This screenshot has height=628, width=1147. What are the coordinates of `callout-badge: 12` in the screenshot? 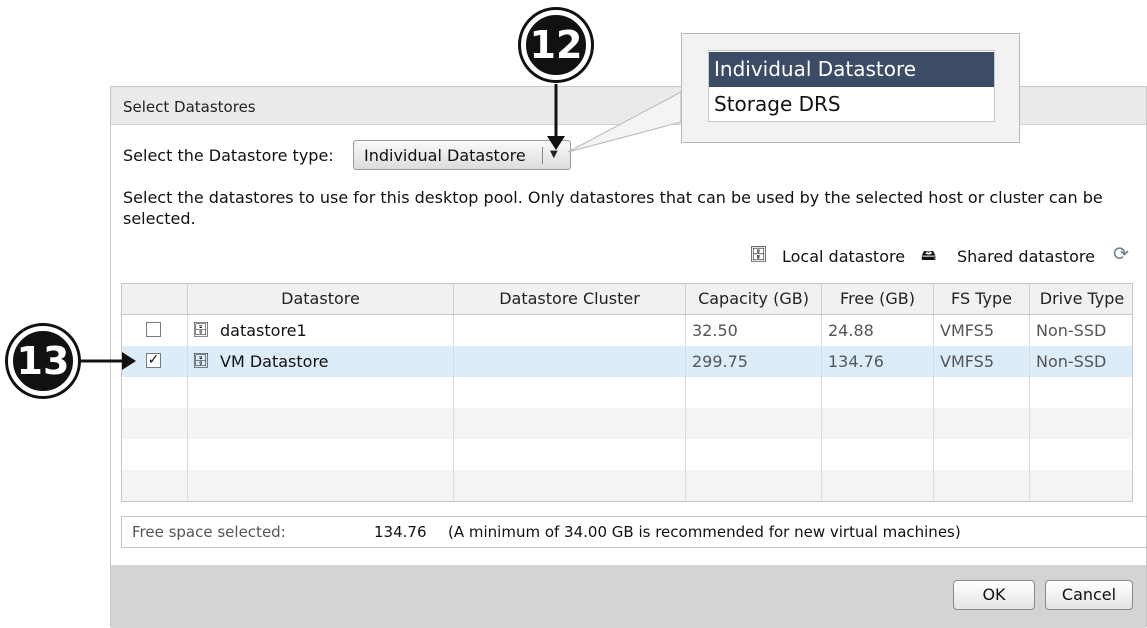 It's located at (556, 45).